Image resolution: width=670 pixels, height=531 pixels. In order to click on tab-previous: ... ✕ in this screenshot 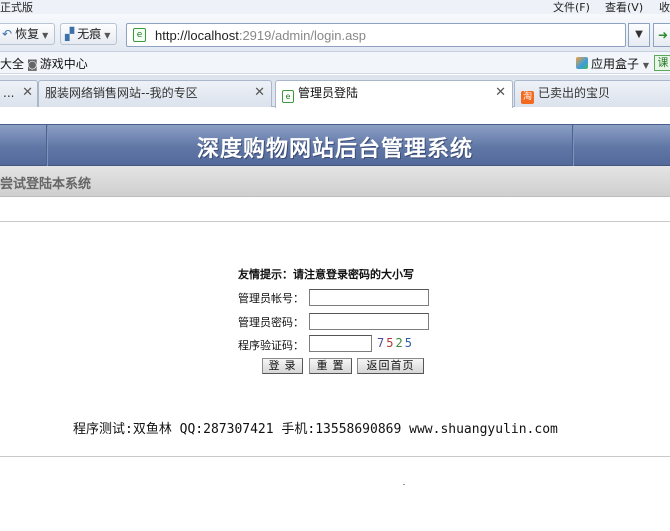, I will do `click(19, 93)`.